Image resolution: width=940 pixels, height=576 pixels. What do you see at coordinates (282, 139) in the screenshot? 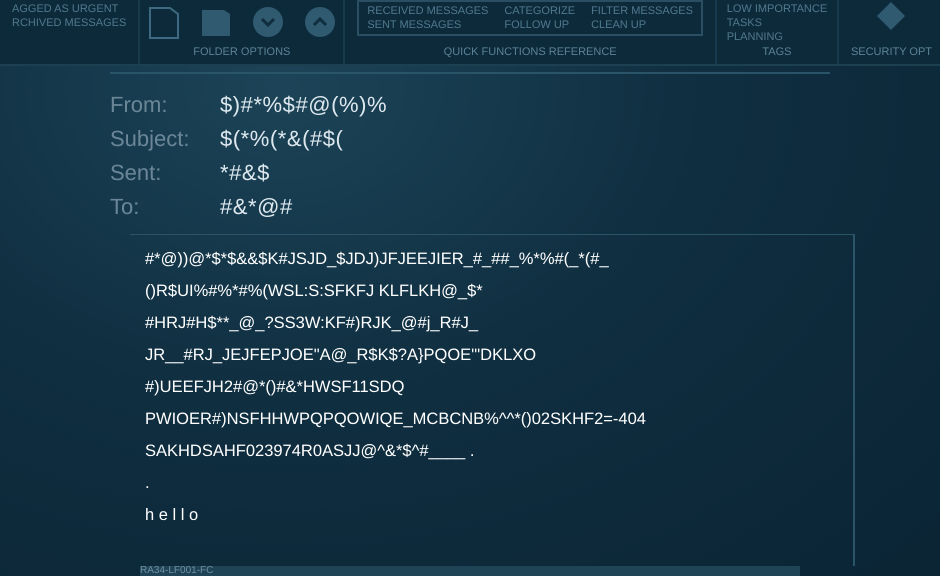
I see `field-value: $(*%(*&(#$(` at bounding box center [282, 139].